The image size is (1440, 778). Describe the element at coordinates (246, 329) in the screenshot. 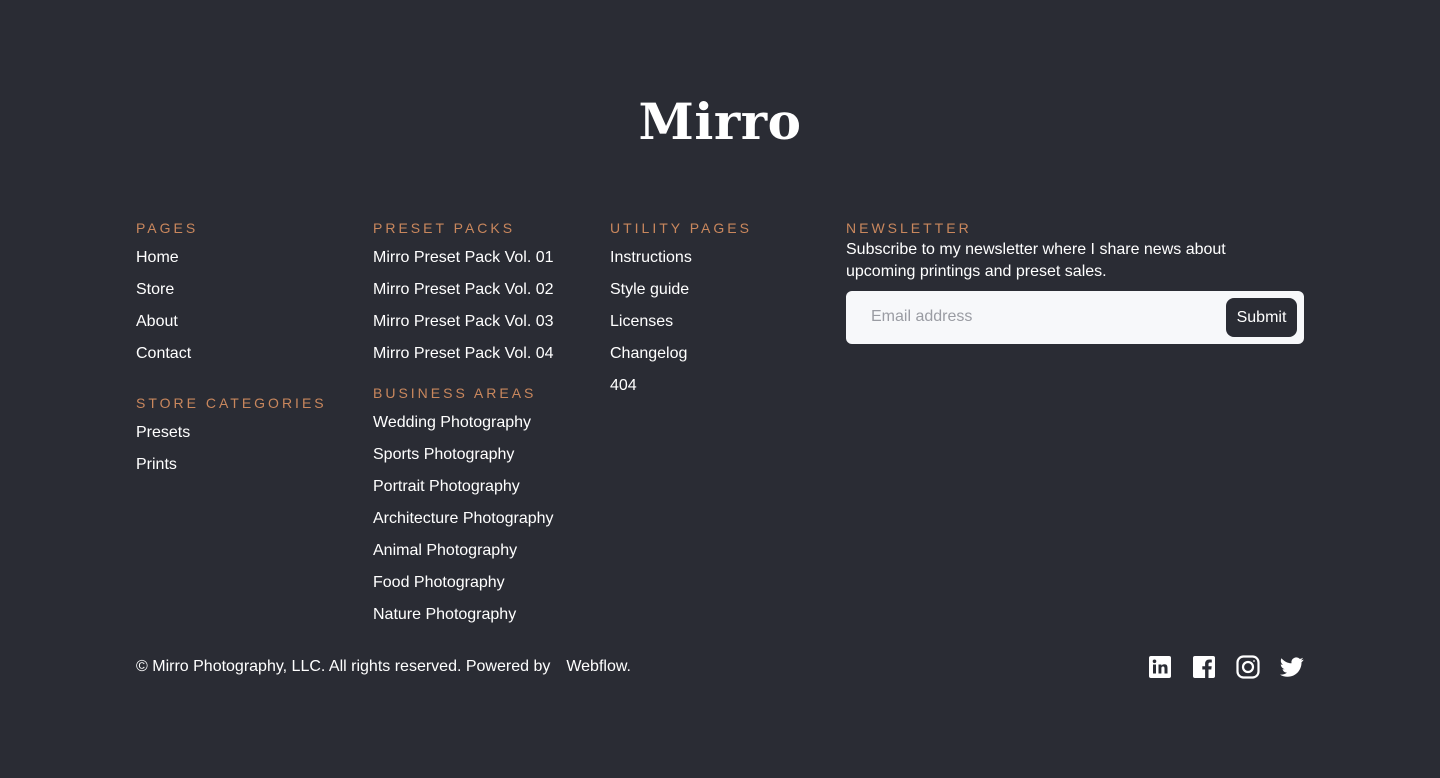

I see `list-item: About` at that location.